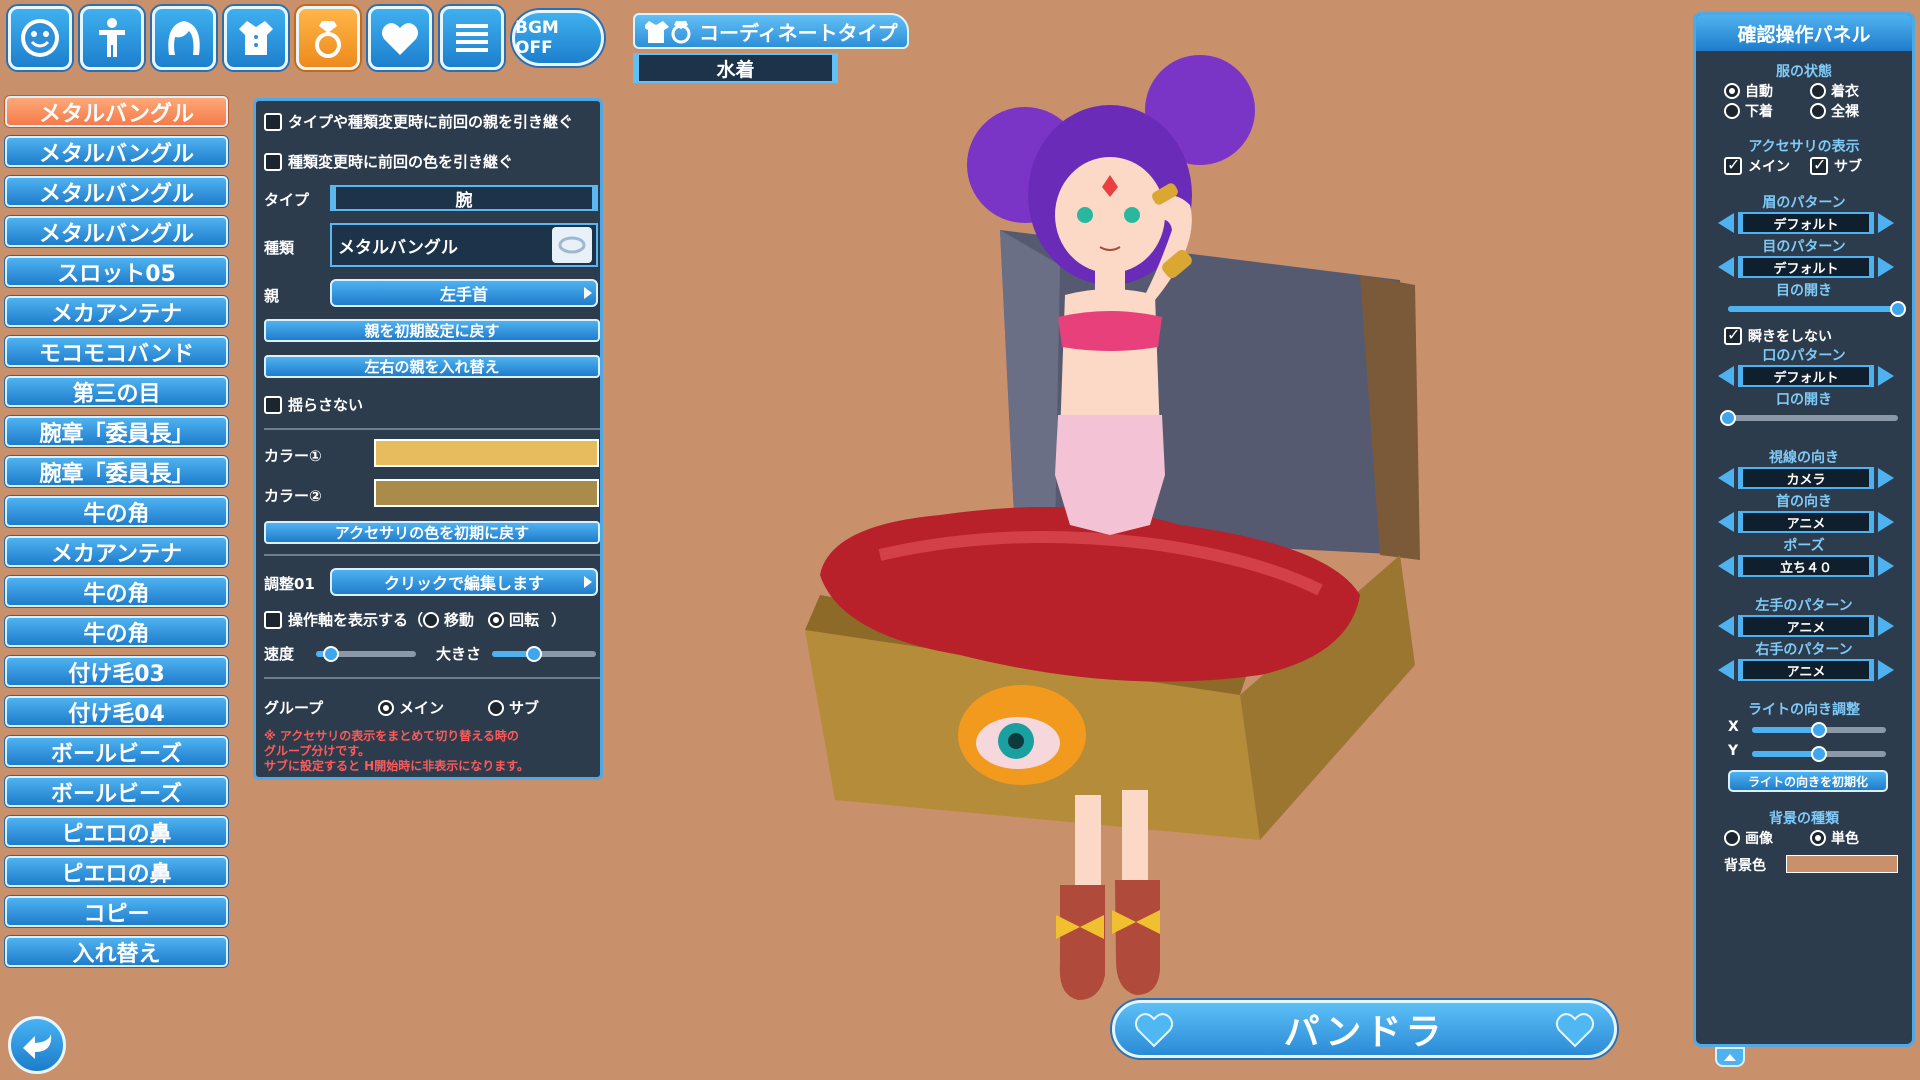 The height and width of the screenshot is (1080, 1920). What do you see at coordinates (1886, 376) in the screenshot?
I see `mouth-next-arrow-icon` at bounding box center [1886, 376].